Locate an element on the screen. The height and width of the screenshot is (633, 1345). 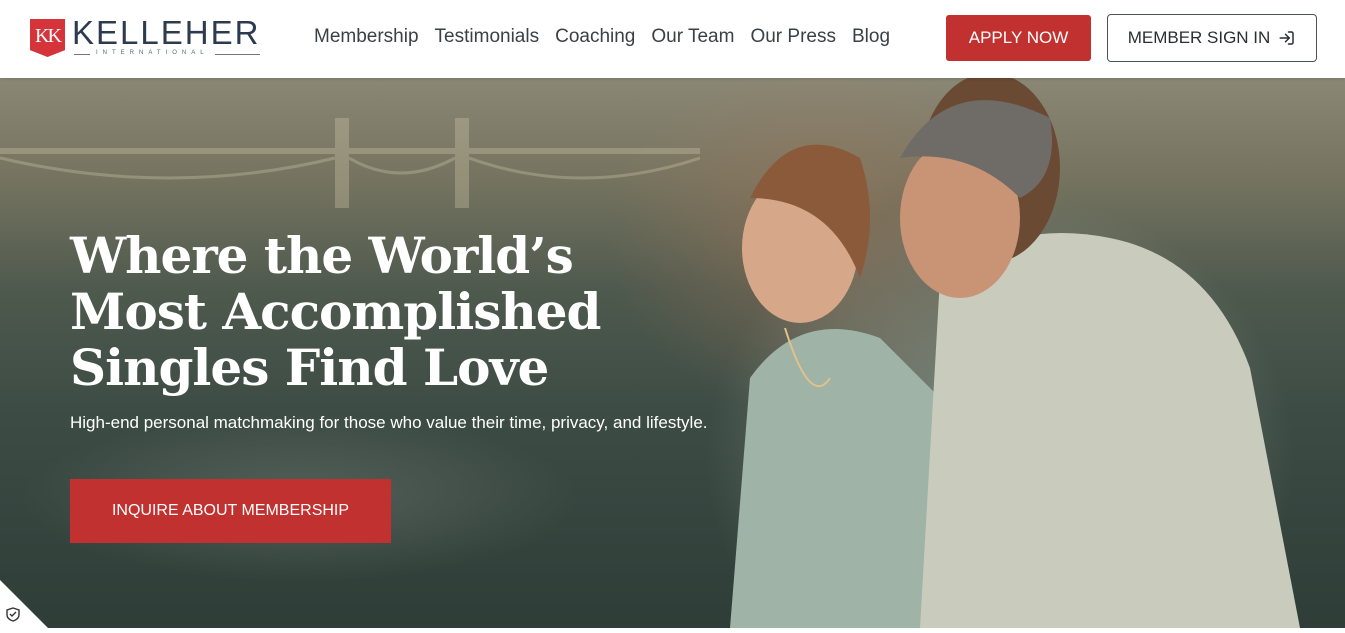
member-sign-in-button: MEMBER SIGN IN is located at coordinates (1212, 38).